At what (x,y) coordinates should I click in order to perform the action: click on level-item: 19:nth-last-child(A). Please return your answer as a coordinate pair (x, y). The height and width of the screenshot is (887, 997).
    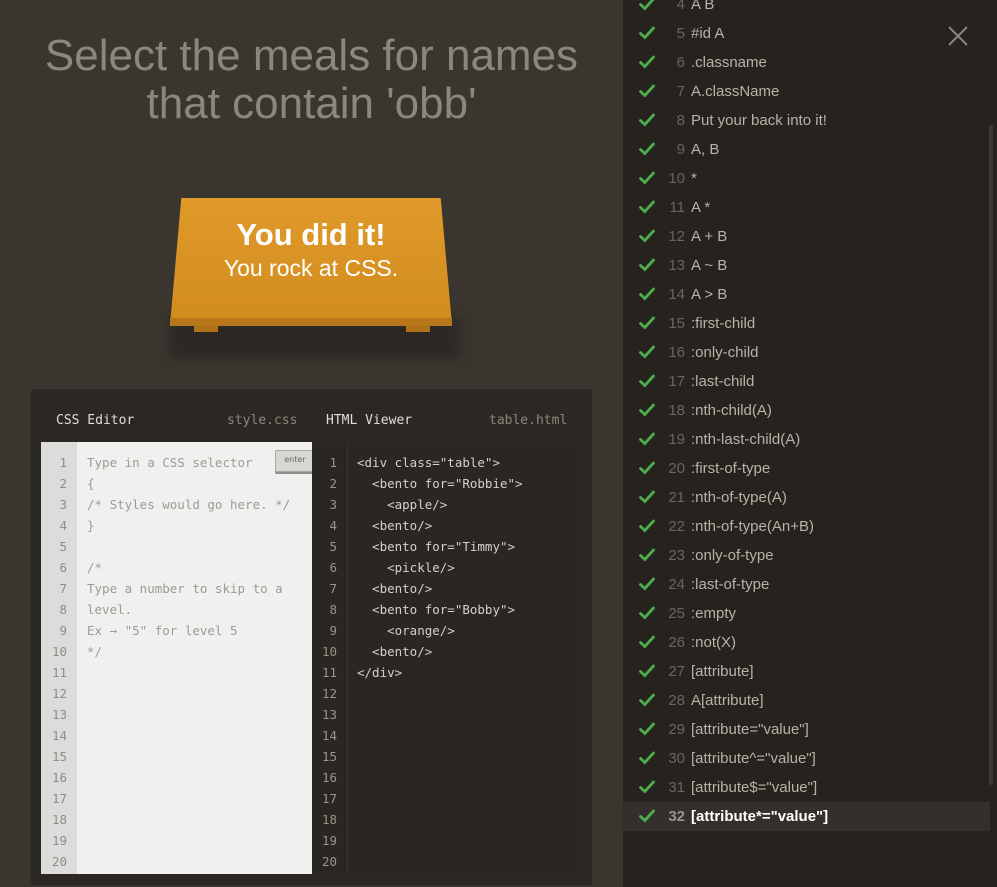
    Looking at the image, I should click on (806, 439).